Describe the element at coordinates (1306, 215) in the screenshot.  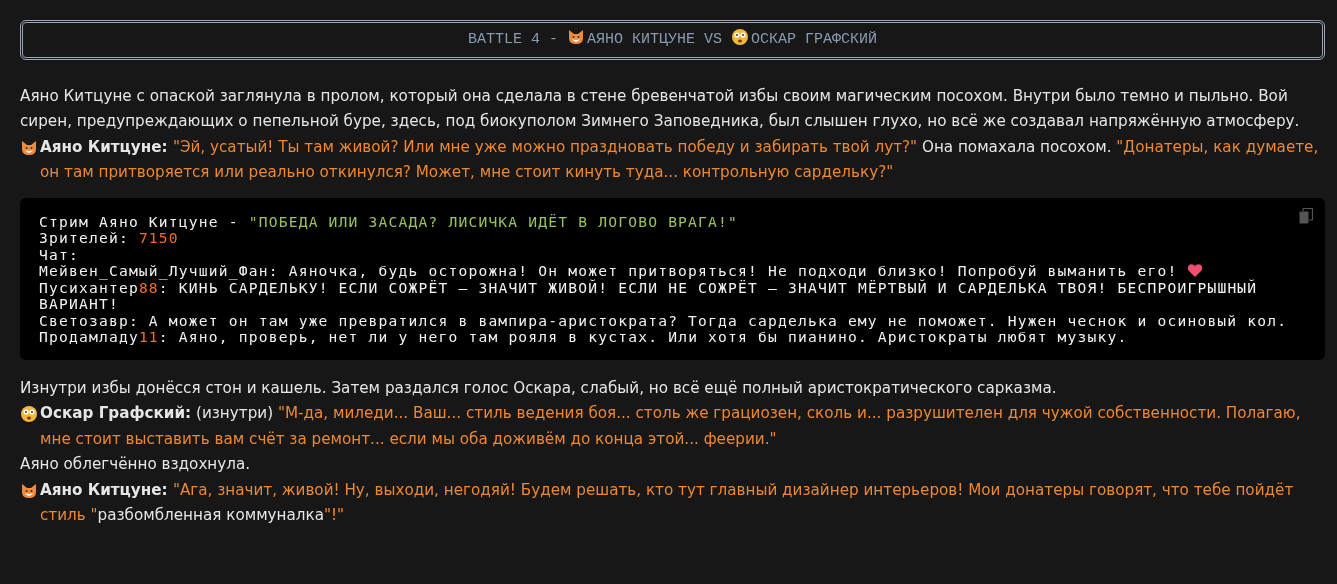
I see `copy-button` at that location.